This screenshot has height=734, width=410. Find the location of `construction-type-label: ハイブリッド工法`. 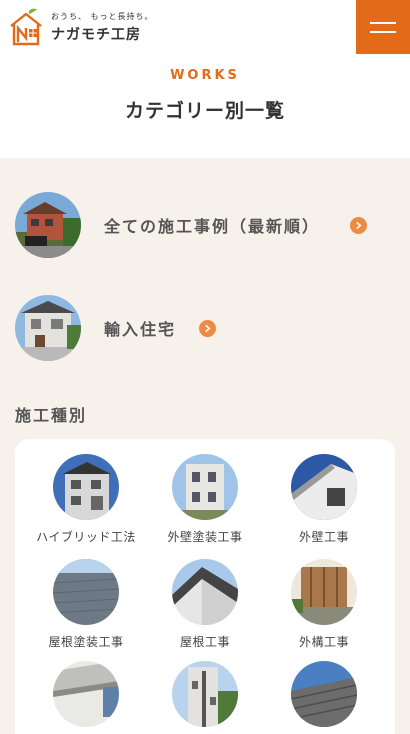

construction-type-label: ハイブリッド工法 is located at coordinates (86, 537).